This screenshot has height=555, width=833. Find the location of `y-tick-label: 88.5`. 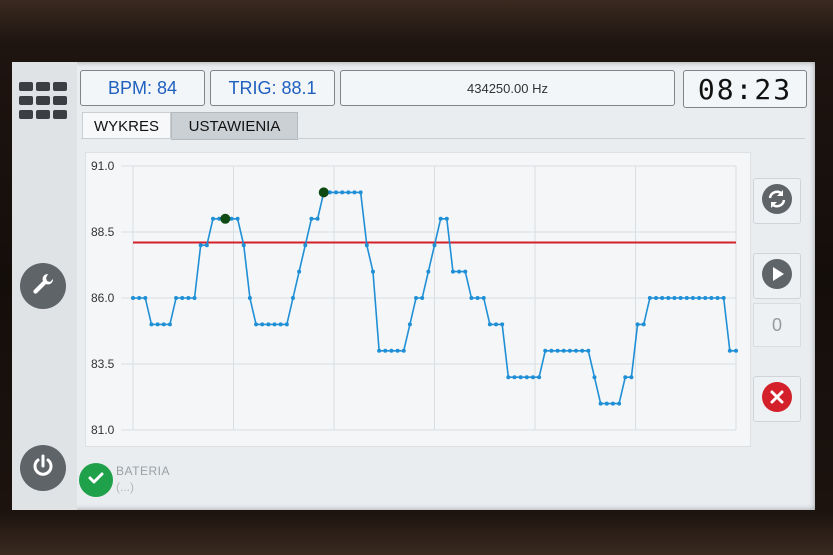

y-tick-label: 88.5 is located at coordinates (103, 232).